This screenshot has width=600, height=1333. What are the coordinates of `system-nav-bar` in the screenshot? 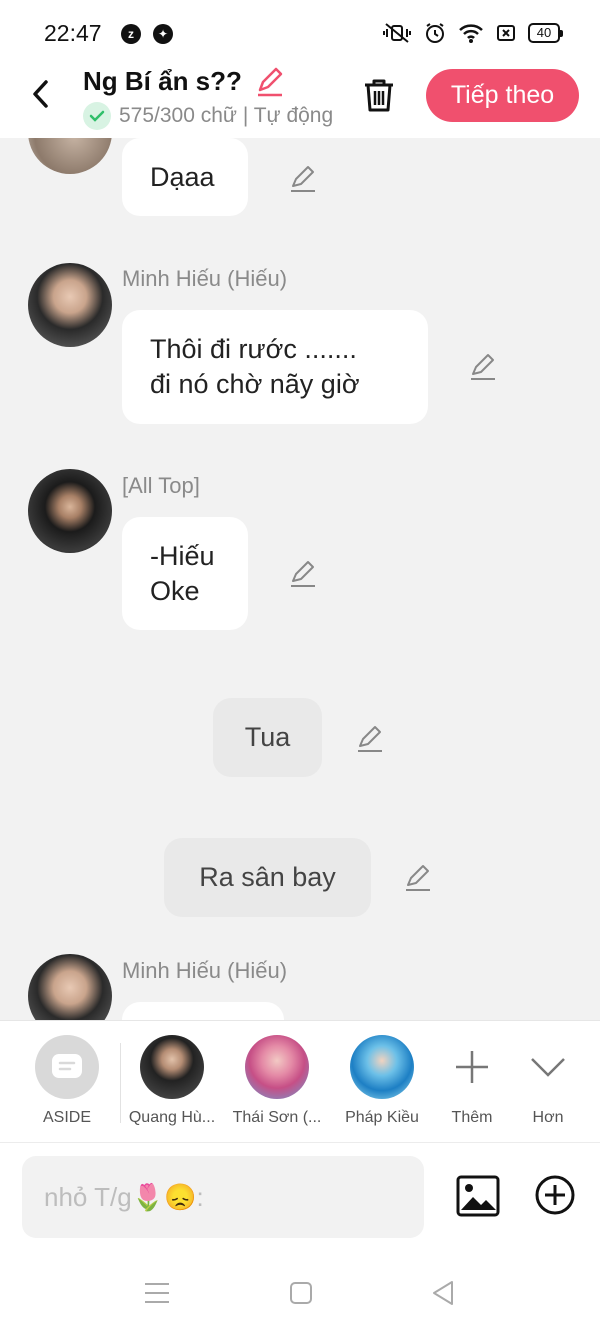 It's located at (300, 1292).